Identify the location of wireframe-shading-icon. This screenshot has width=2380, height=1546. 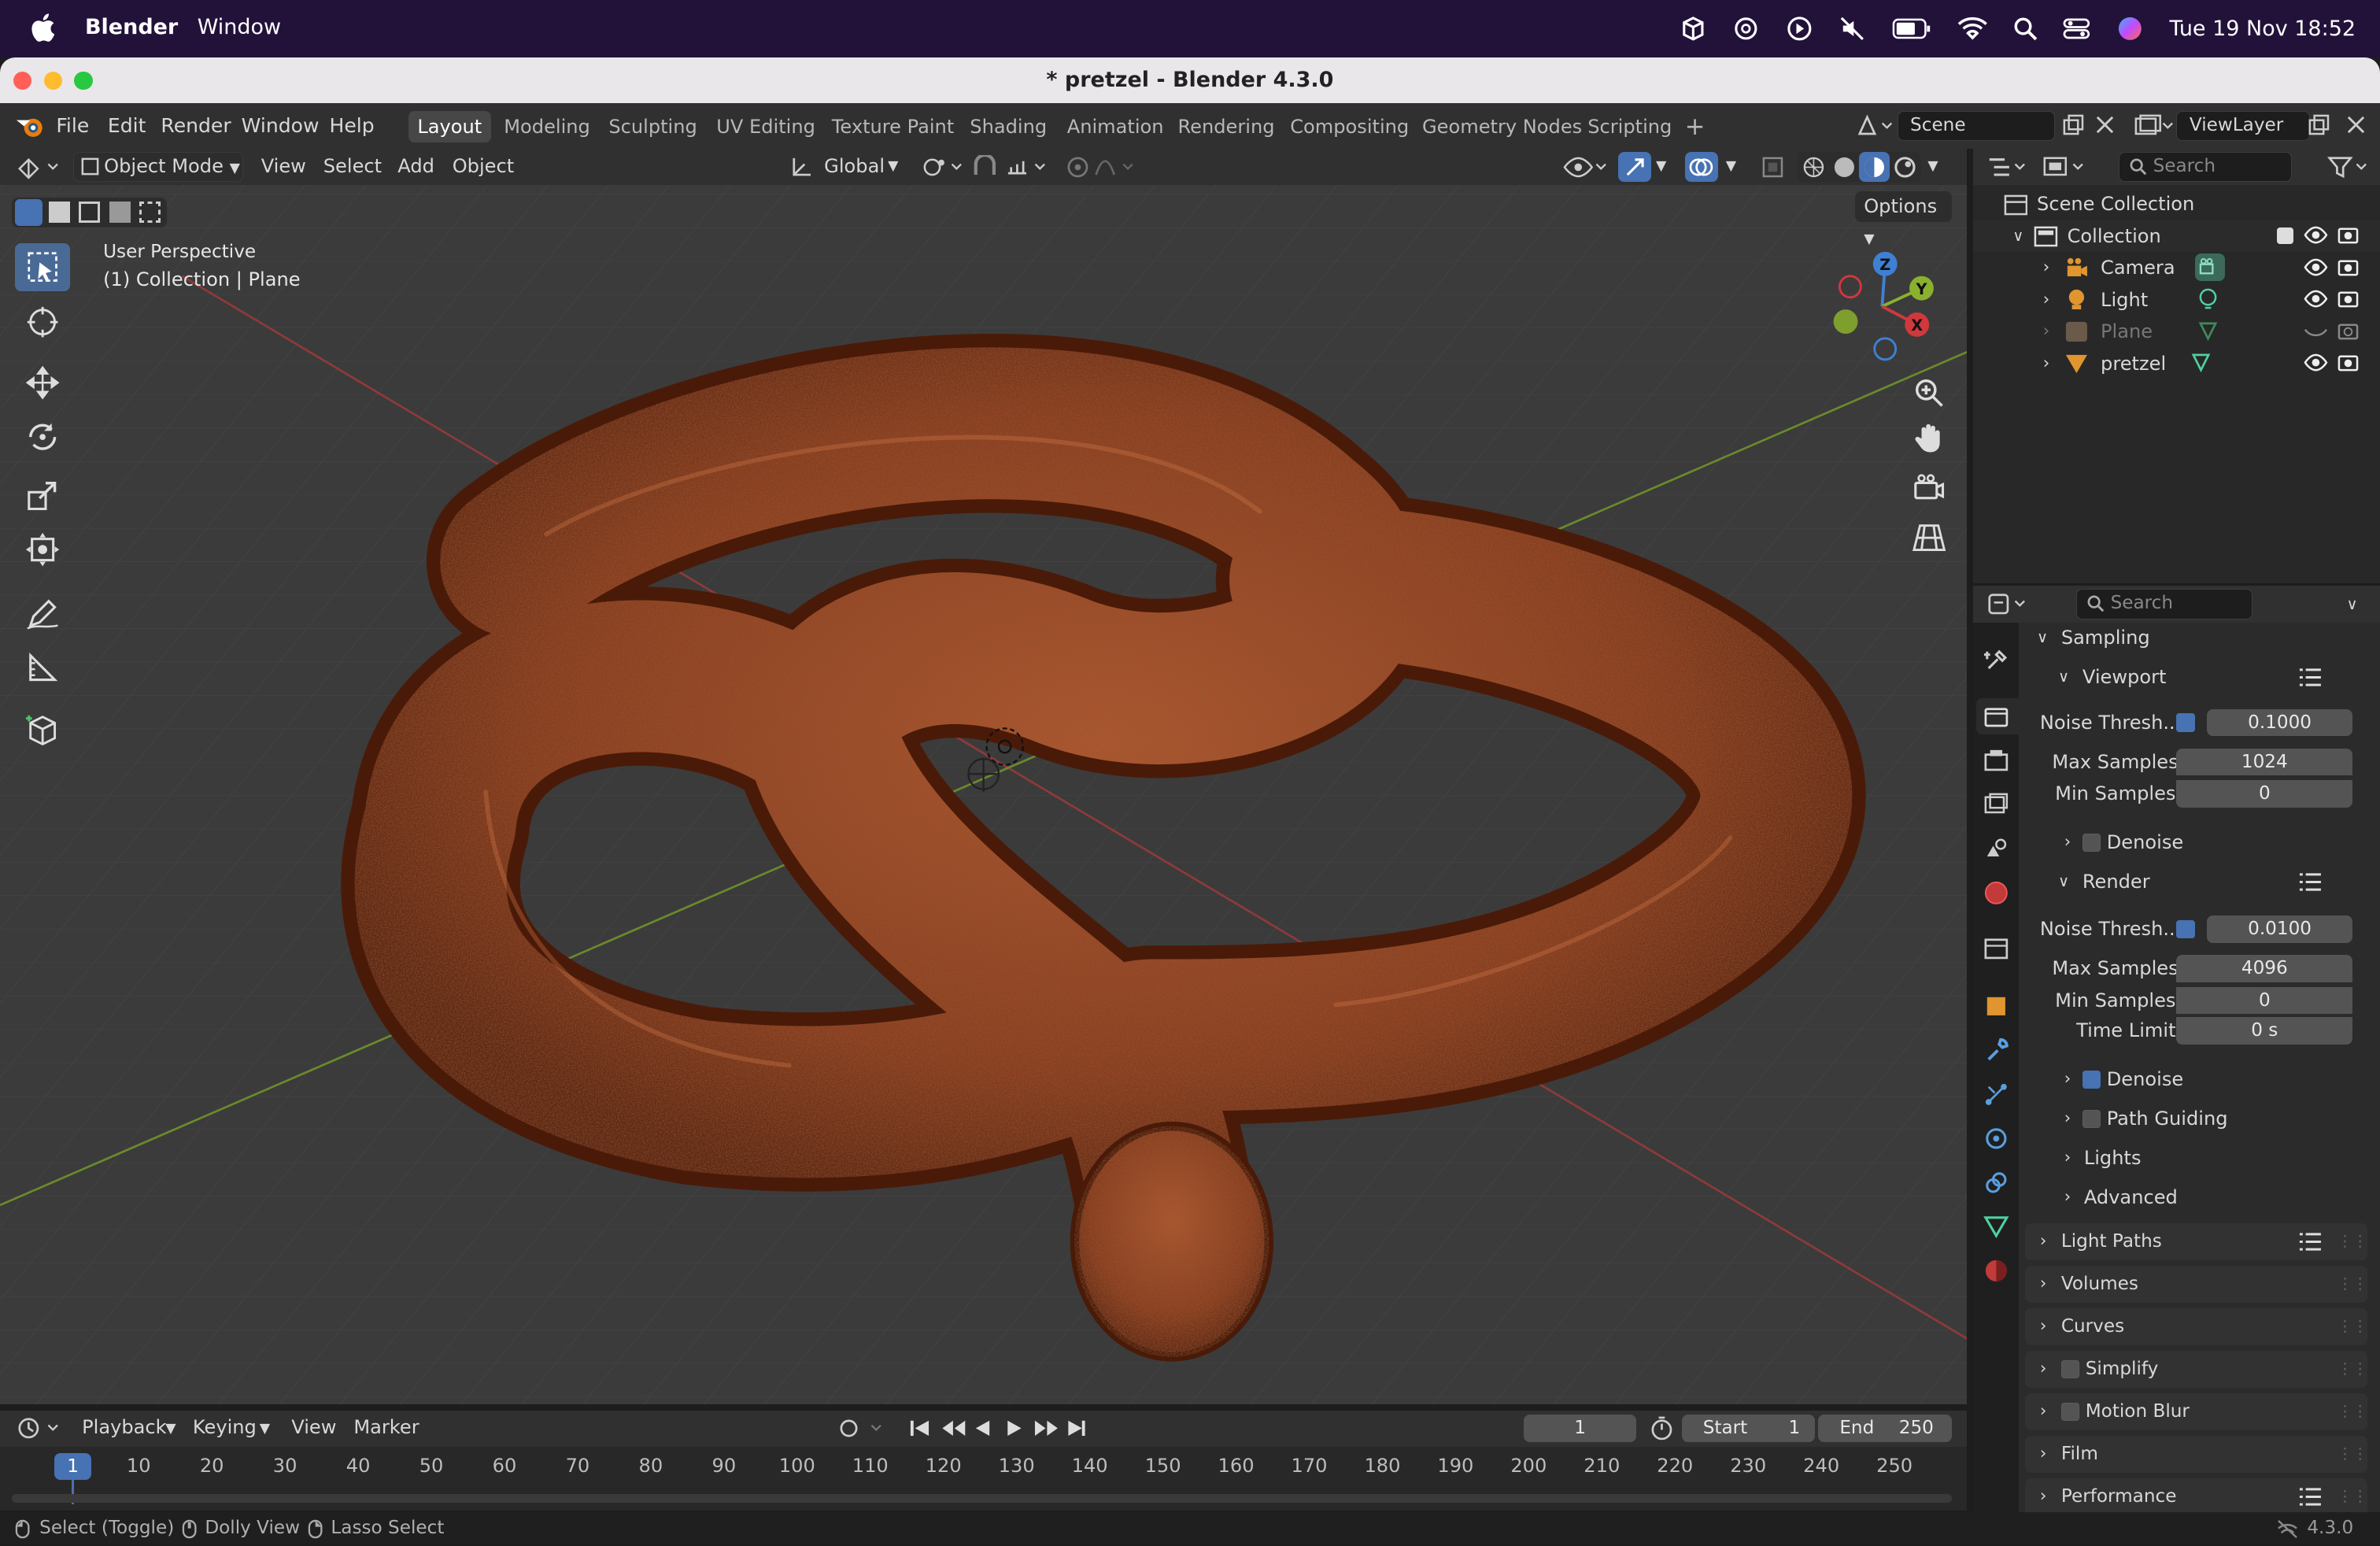
(1814, 167).